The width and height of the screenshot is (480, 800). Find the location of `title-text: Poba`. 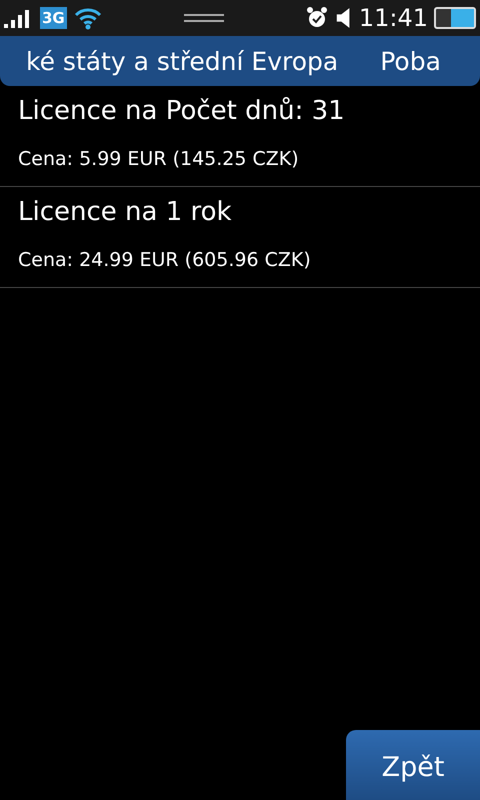

title-text: Poba is located at coordinates (410, 61).